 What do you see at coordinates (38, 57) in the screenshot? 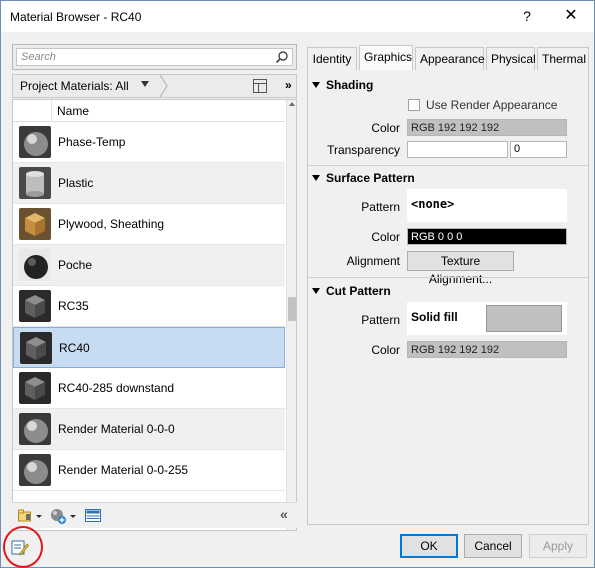
I see `search-placeholder: Search` at bounding box center [38, 57].